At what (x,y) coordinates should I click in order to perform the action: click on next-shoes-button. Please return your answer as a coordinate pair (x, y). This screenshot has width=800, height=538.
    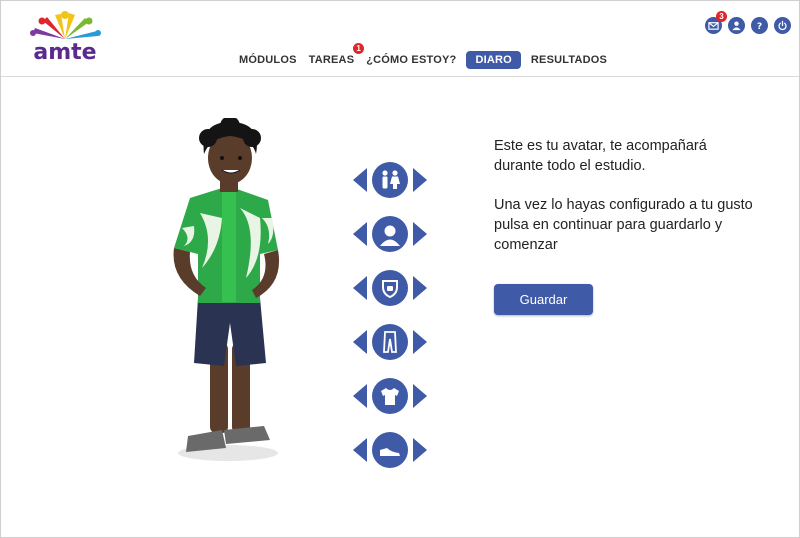
    Looking at the image, I should click on (420, 450).